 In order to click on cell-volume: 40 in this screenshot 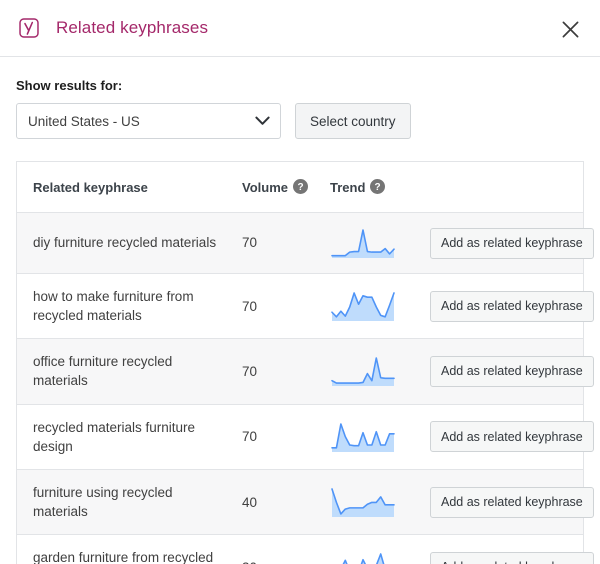, I will do `click(286, 502)`.